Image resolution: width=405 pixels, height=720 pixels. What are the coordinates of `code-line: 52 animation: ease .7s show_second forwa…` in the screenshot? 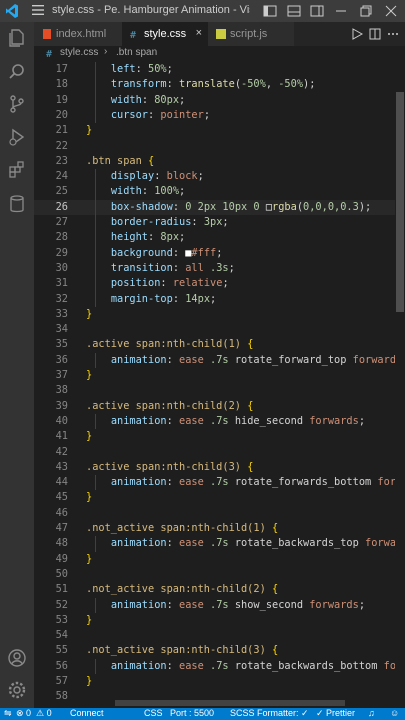 It's located at (219, 605).